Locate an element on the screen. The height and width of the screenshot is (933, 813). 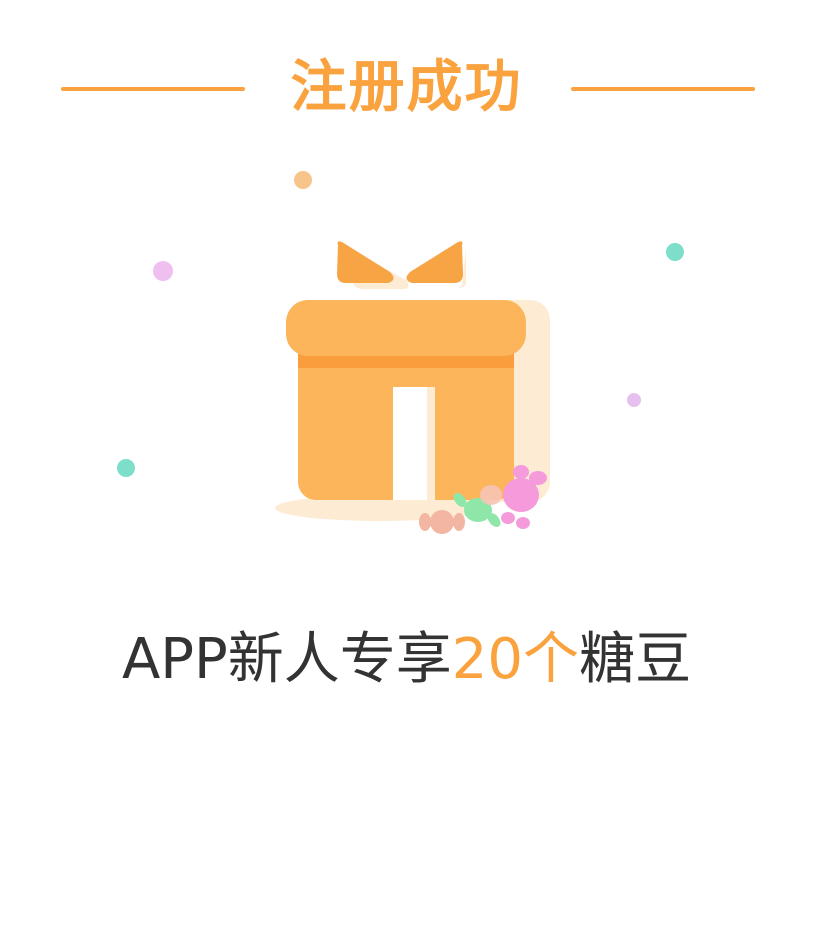
bow-icon is located at coordinates (401, 265).